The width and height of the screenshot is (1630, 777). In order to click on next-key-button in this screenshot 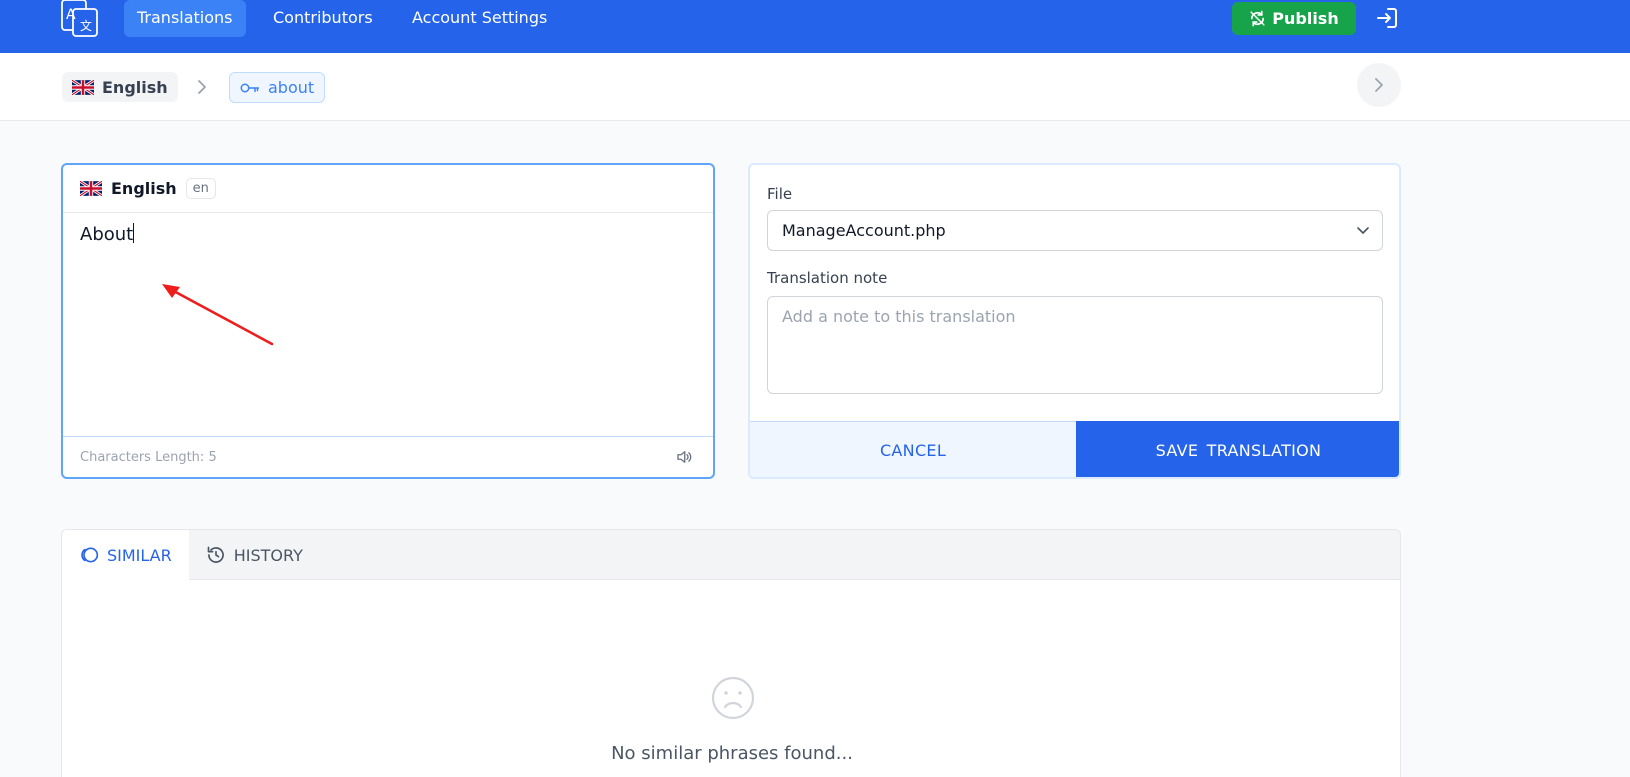, I will do `click(1379, 85)`.